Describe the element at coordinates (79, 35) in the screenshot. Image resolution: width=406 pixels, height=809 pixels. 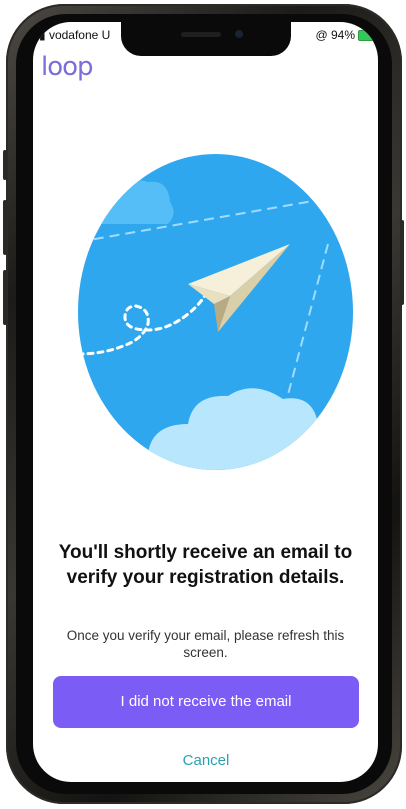
I see `carrier-label: vodafone U` at that location.